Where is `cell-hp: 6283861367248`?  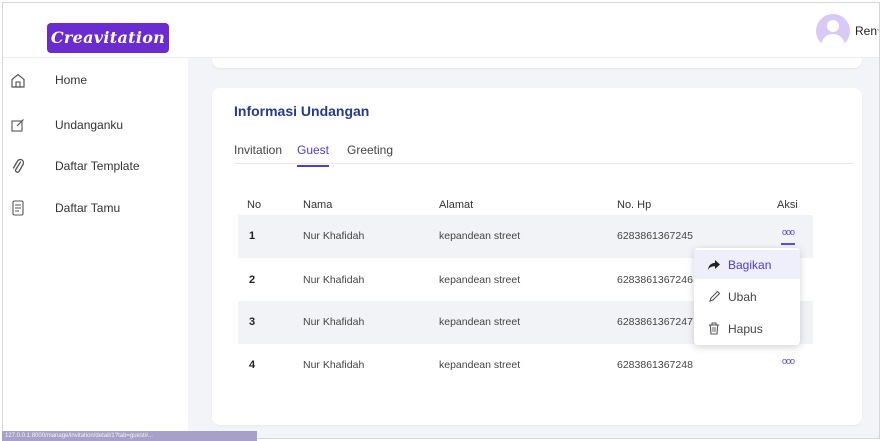
cell-hp: 6283861367248 is located at coordinates (655, 365).